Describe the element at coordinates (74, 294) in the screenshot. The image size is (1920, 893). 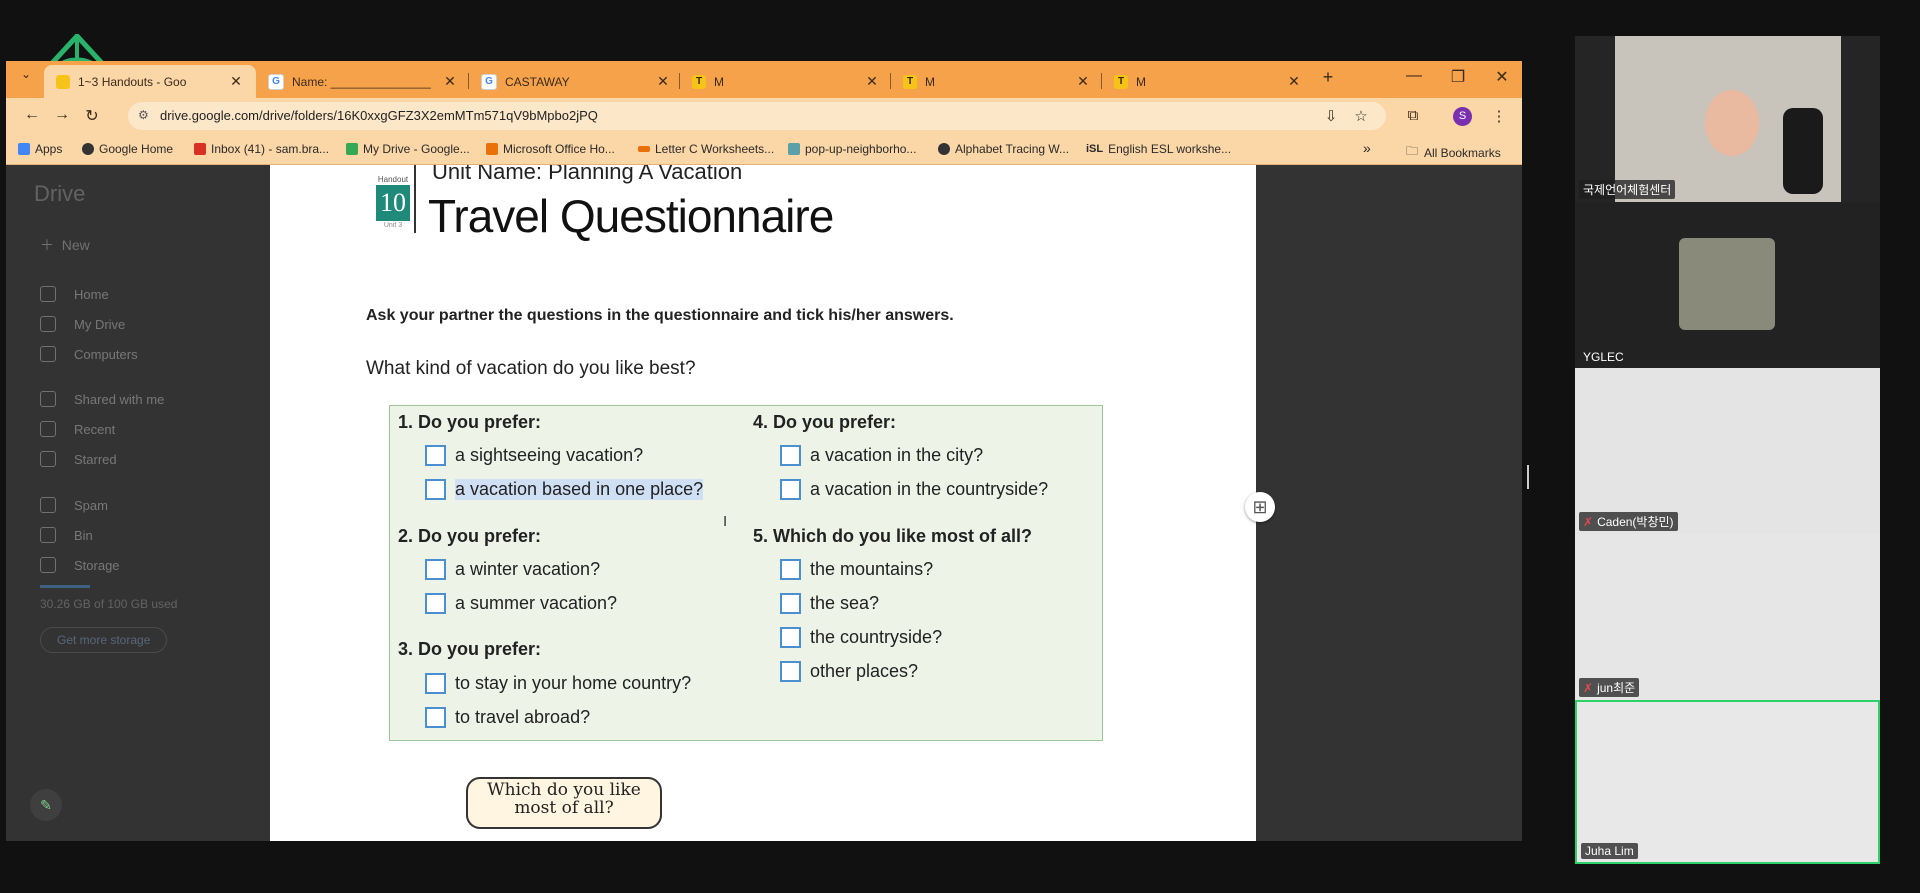
I see `sidebar-home: Home` at that location.